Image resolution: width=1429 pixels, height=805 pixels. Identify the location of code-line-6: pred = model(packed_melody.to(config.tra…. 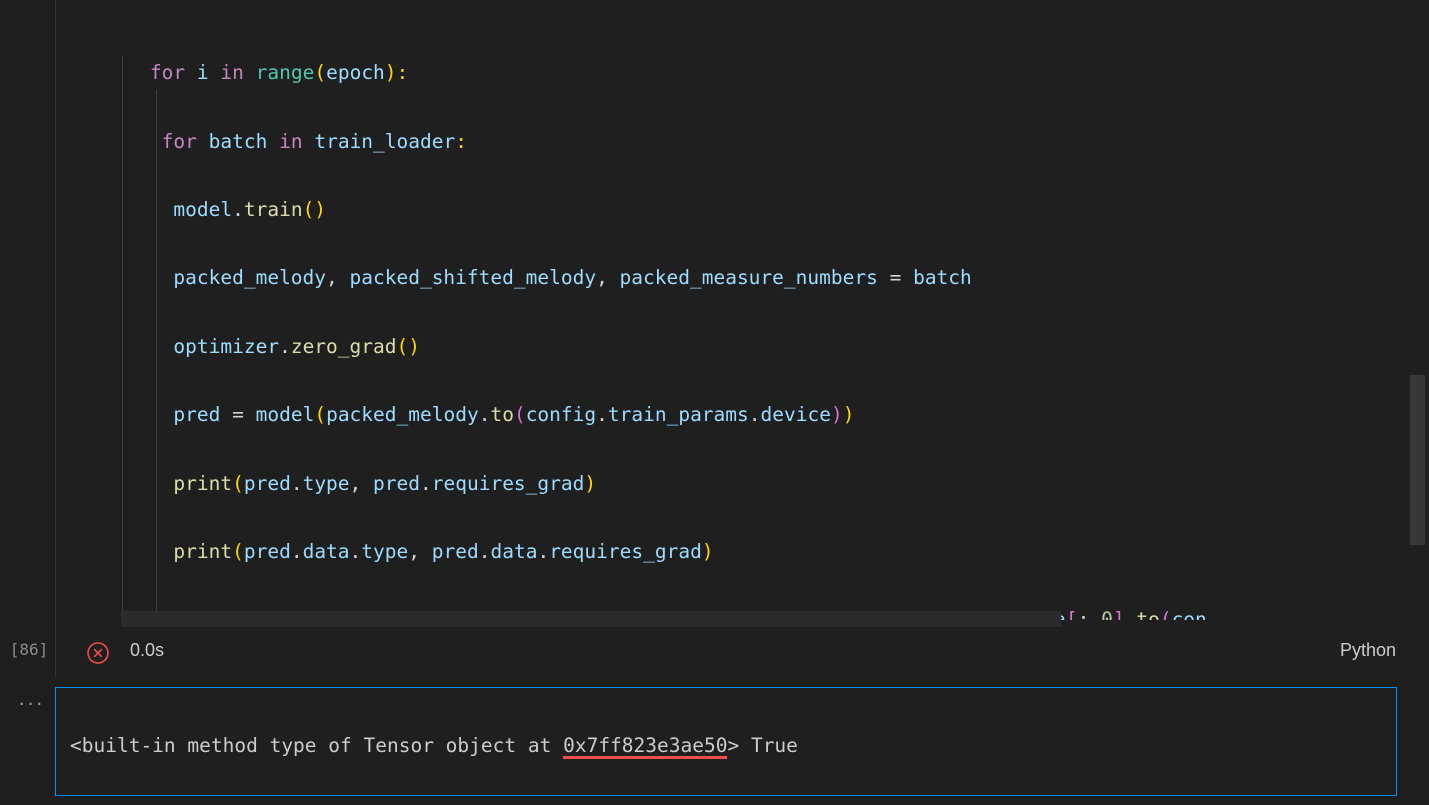
(514, 415).